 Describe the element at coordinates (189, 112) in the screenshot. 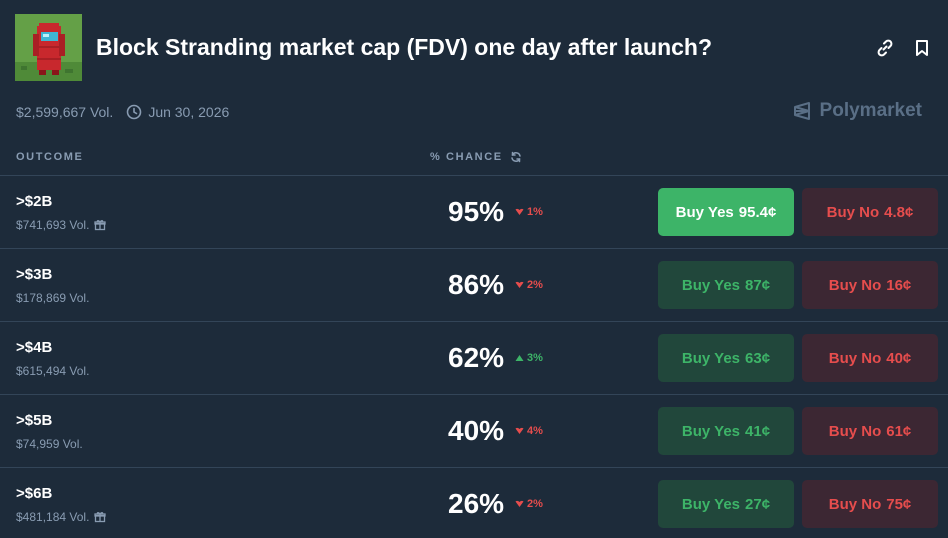

I see `end-date-text: Jun 30, 2026` at that location.